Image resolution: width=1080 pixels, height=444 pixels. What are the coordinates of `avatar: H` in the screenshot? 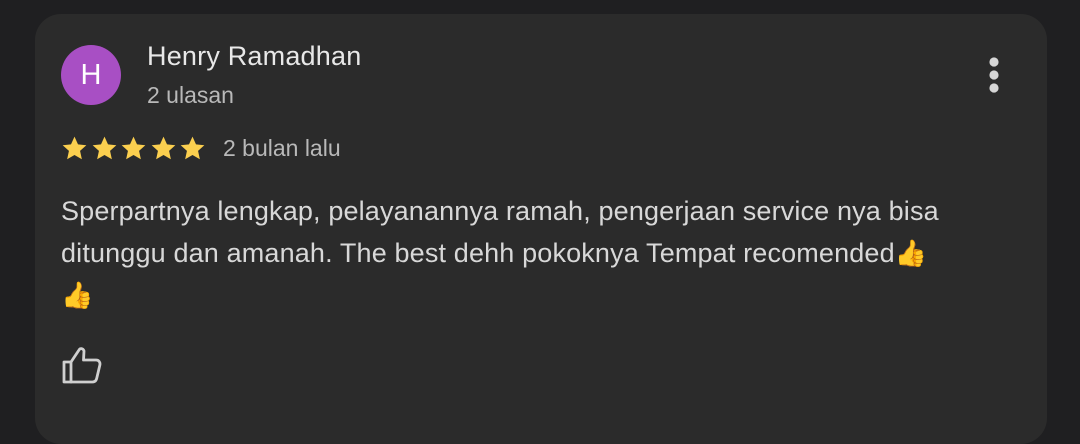 It's located at (91, 75).